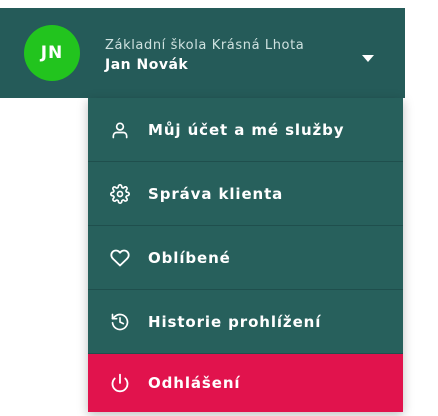 This screenshot has height=416, width=438. I want to click on user-icon, so click(120, 130).